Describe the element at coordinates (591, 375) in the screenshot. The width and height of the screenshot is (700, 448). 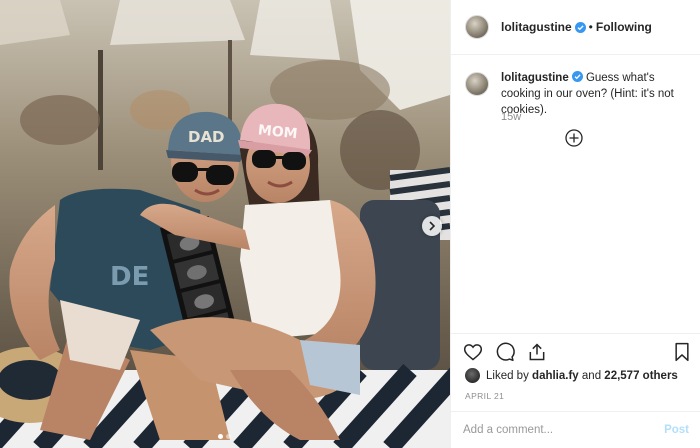
I see `likes-and: and` at that location.